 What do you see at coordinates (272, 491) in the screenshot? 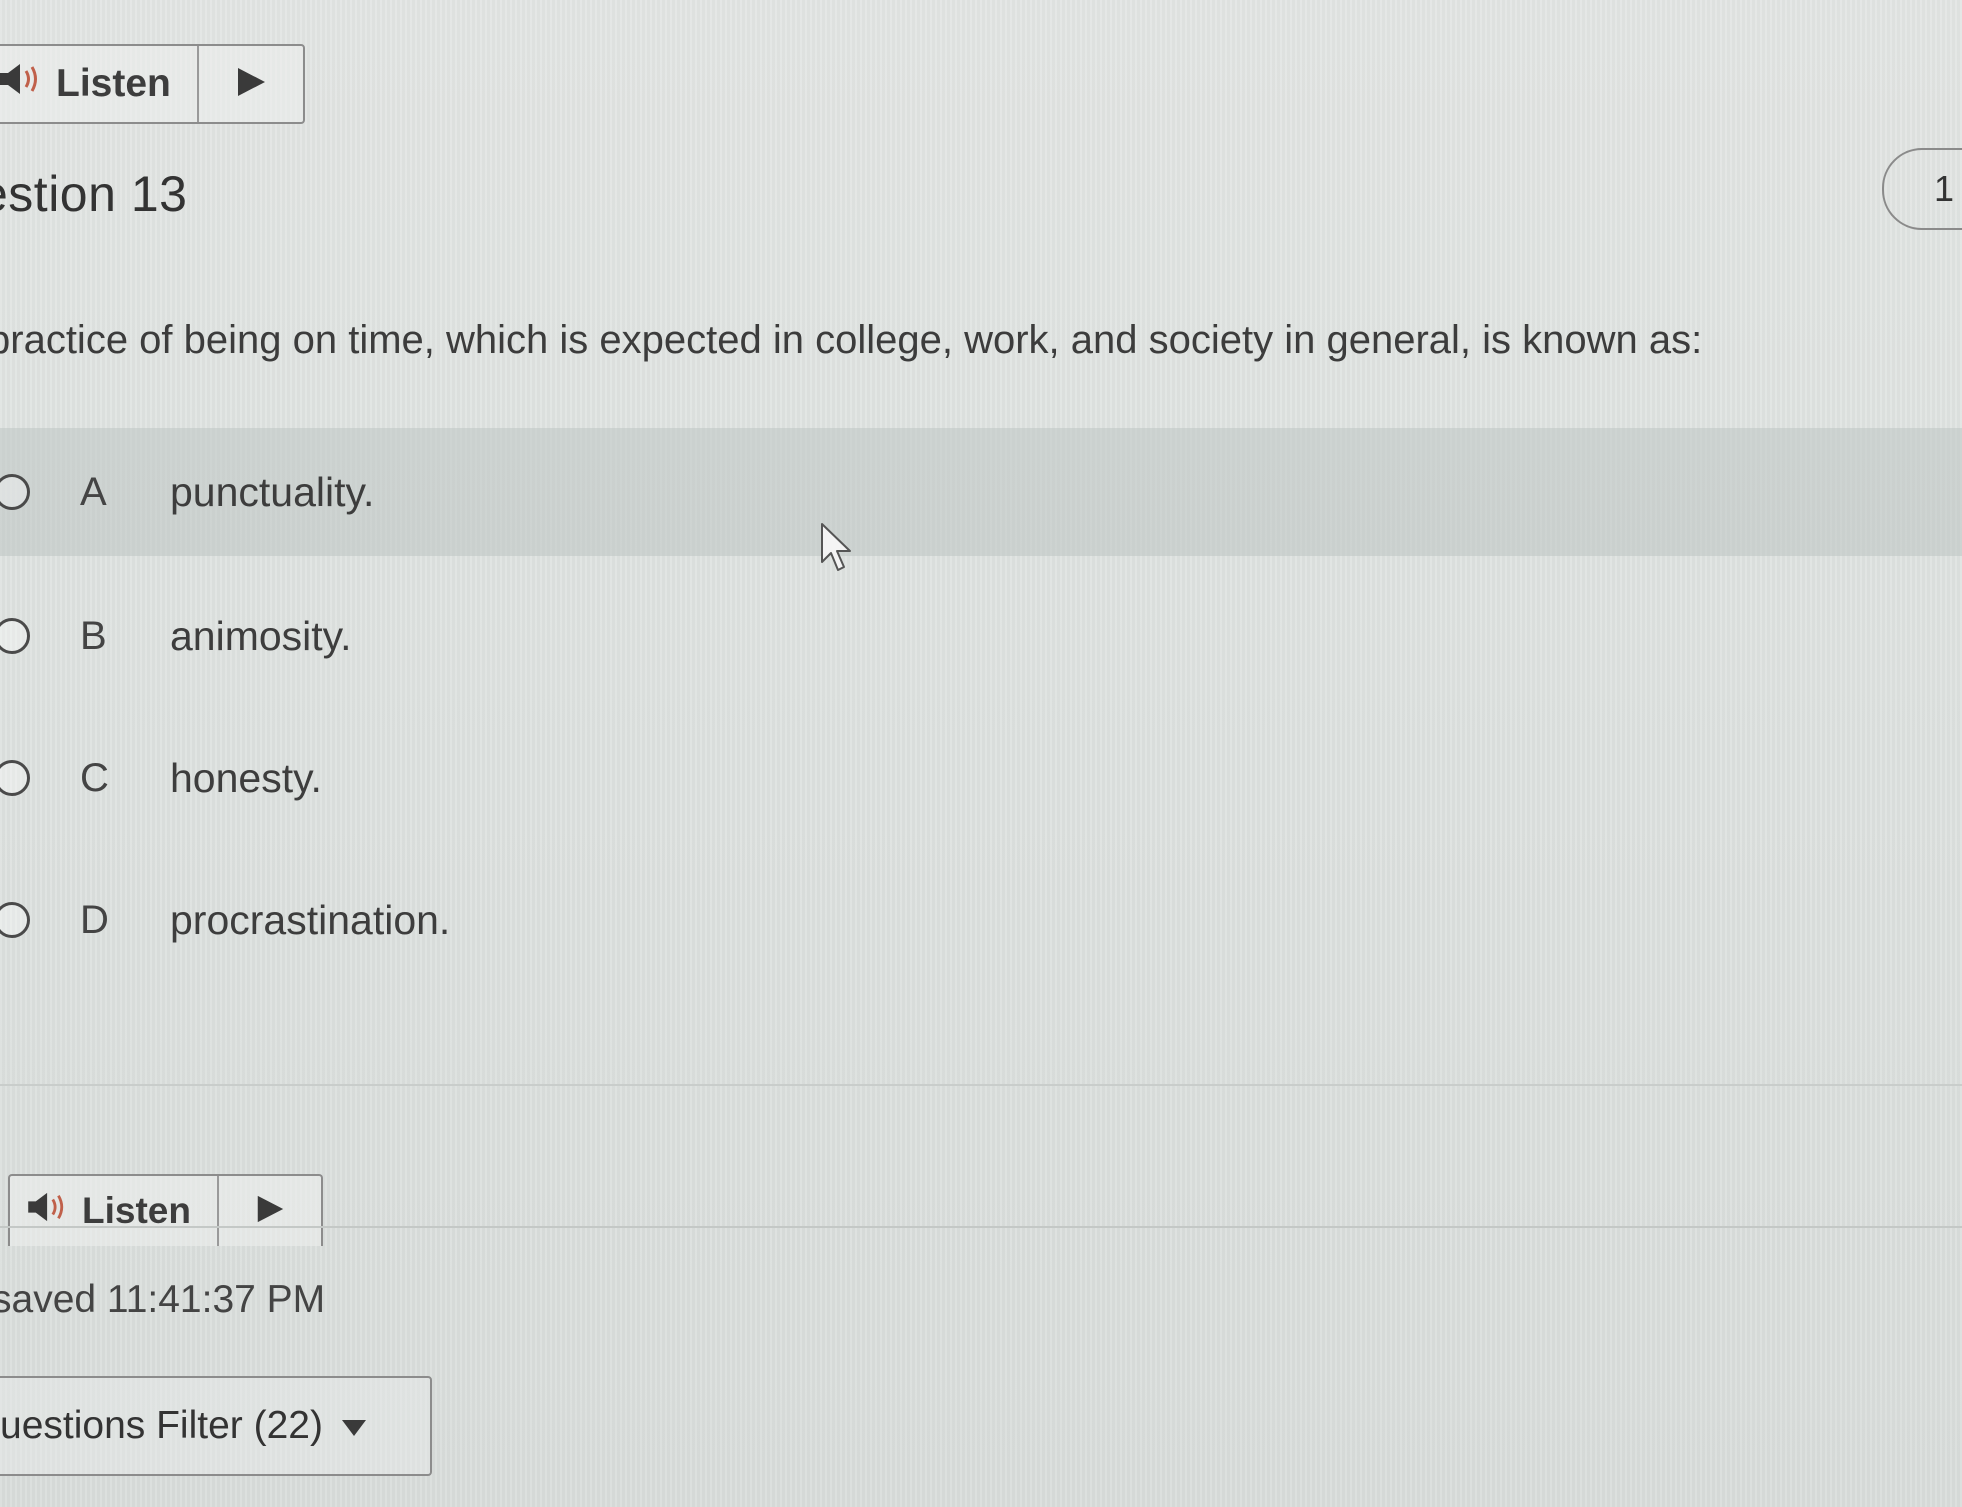
I see `option-text: punctuality.` at bounding box center [272, 491].